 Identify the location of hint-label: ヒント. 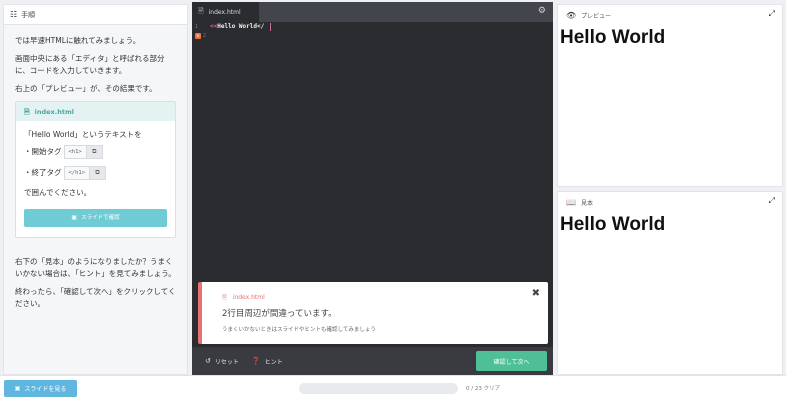
(273, 362).